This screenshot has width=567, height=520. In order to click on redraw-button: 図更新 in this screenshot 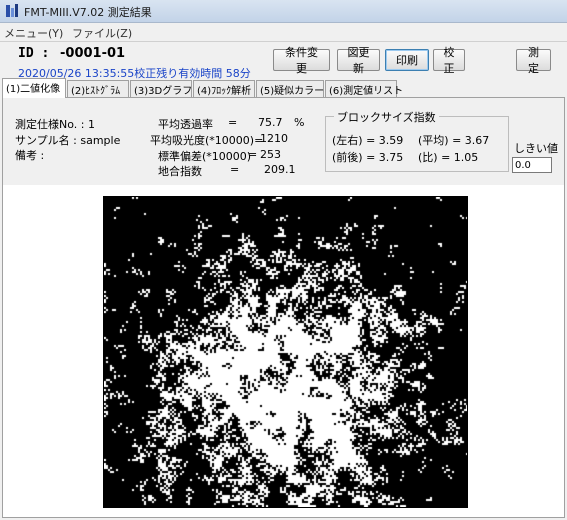, I will do `click(358, 60)`.